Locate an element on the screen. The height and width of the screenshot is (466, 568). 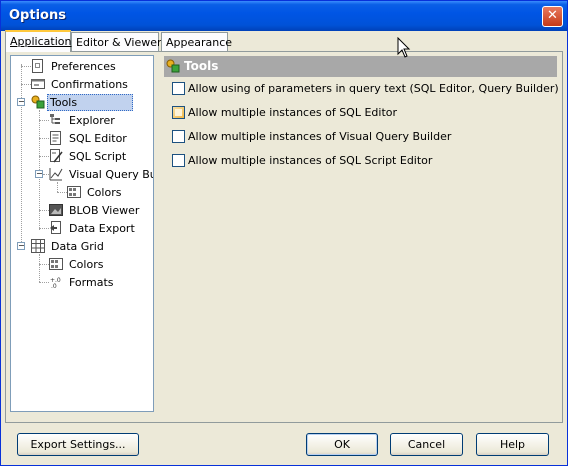
panel-header: Tools is located at coordinates (360, 66).